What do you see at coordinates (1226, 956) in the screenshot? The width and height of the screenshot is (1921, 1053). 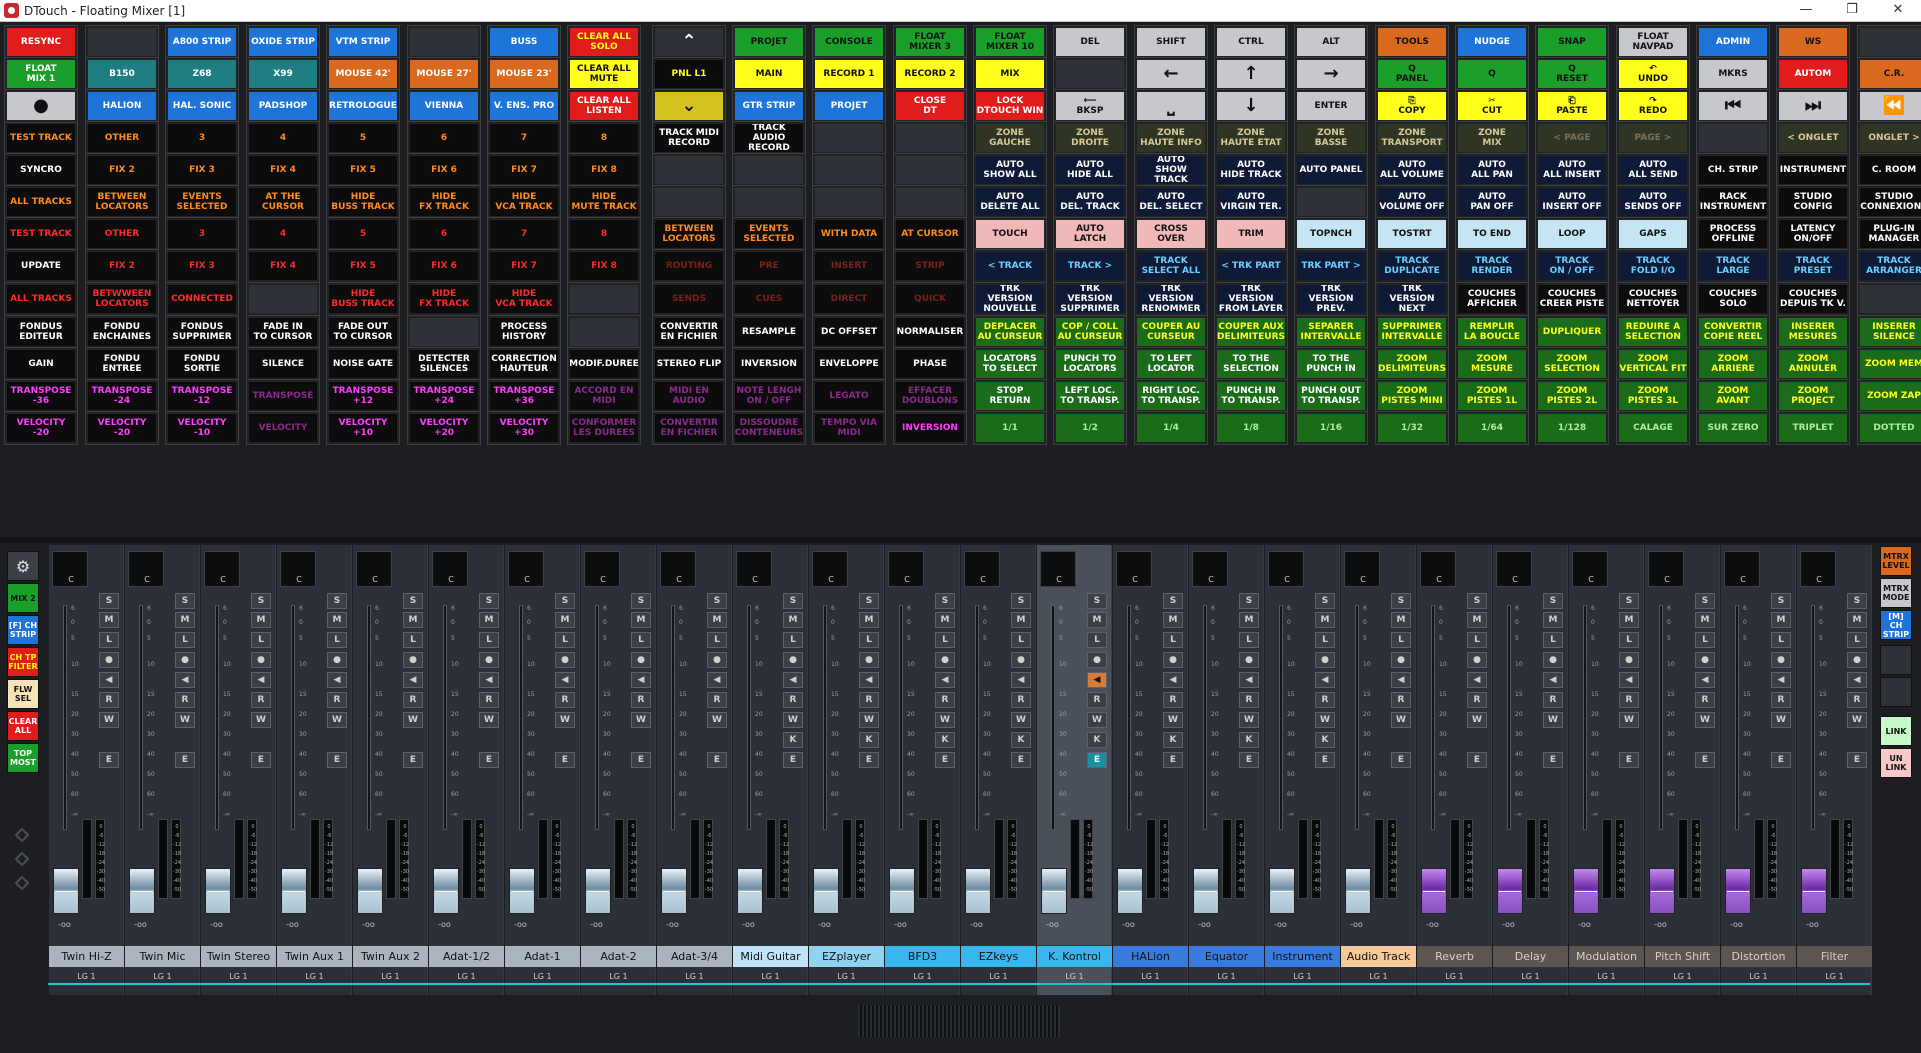 I see `channel-name: Equator` at bounding box center [1226, 956].